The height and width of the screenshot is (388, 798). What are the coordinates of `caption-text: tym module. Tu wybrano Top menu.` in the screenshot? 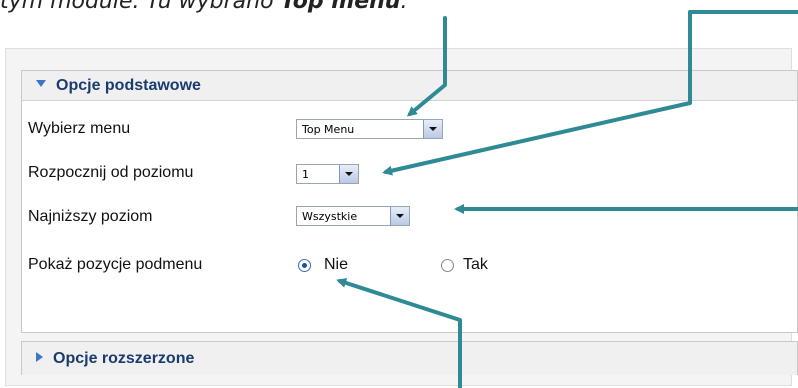 It's located at (399, 9).